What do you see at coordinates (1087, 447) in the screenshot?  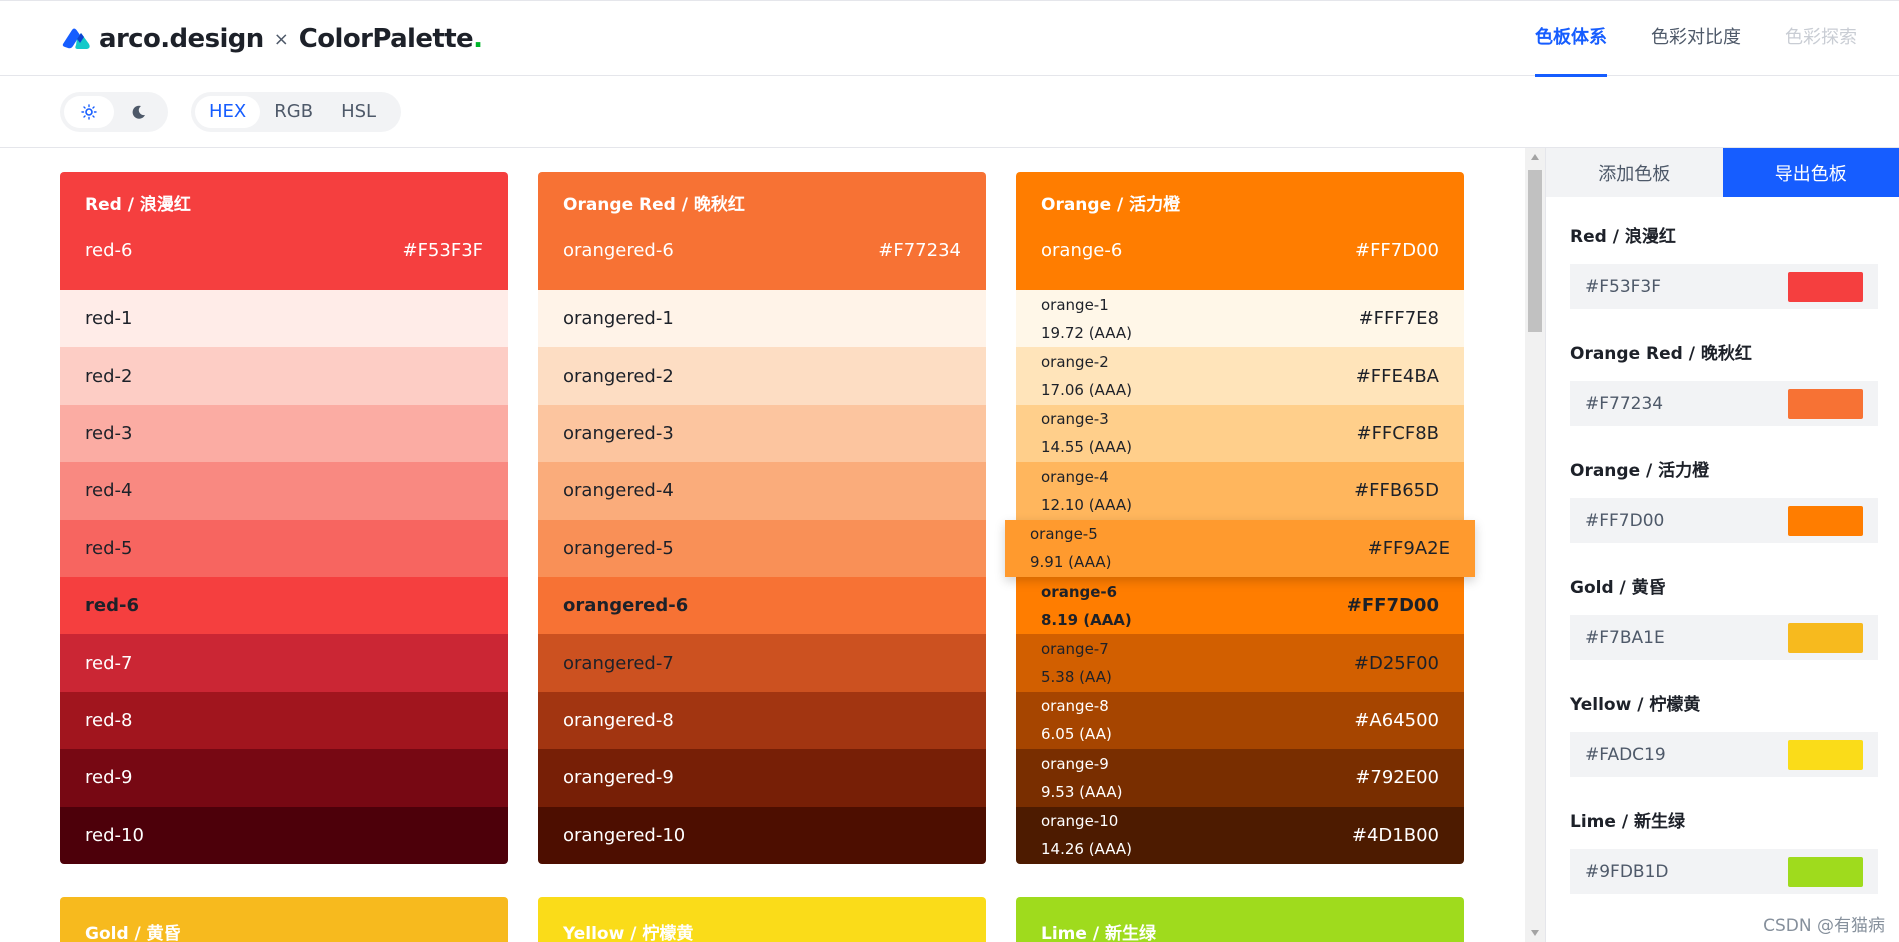 I see `contrast-ratio: 14.55 (AAA)` at bounding box center [1087, 447].